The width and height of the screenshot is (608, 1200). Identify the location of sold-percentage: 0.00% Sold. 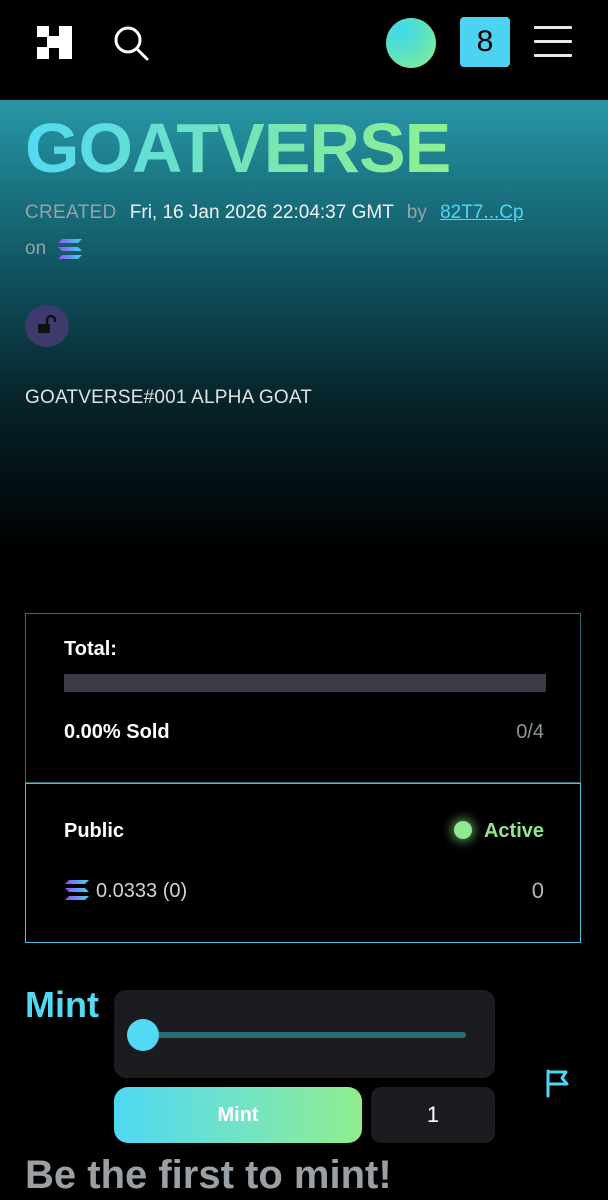
(117, 732).